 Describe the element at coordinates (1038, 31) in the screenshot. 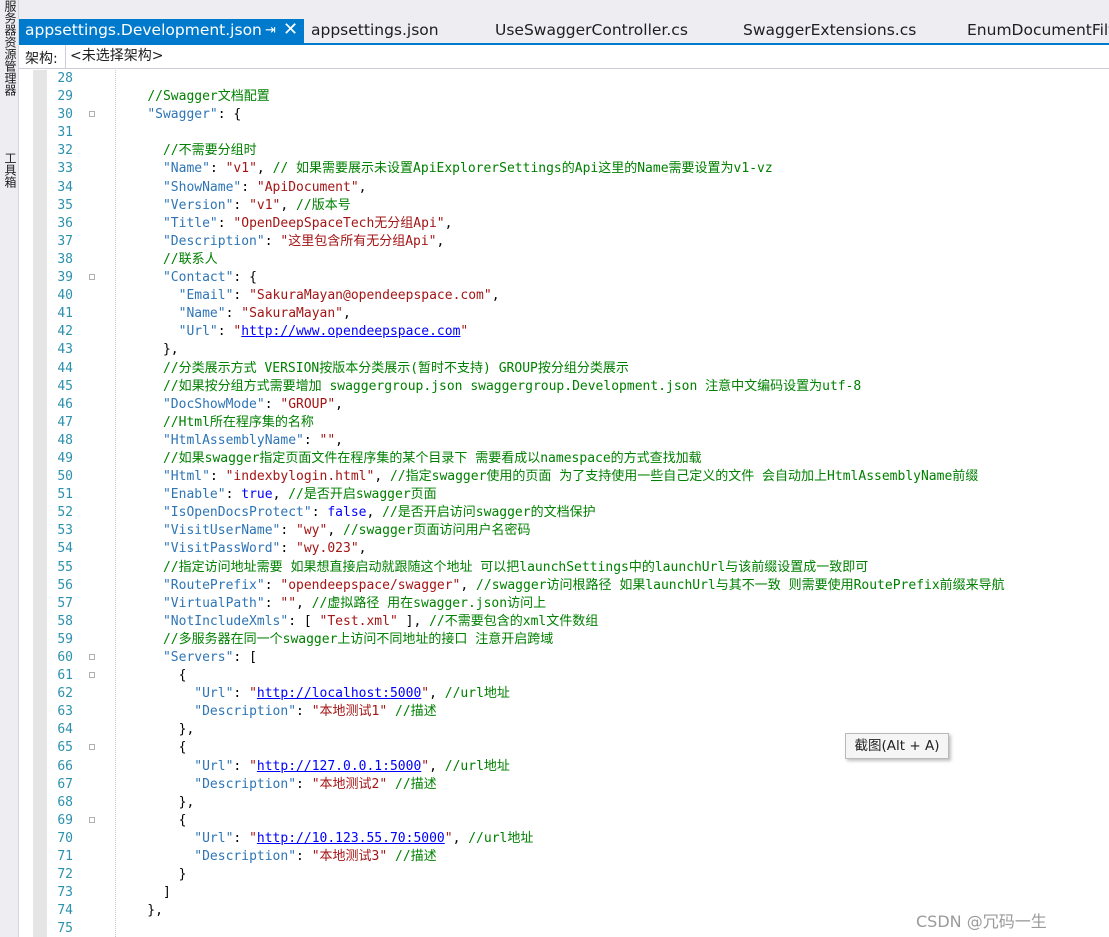

I see `tab-enumdocumentfilter: EnumDocumentFilte` at that location.